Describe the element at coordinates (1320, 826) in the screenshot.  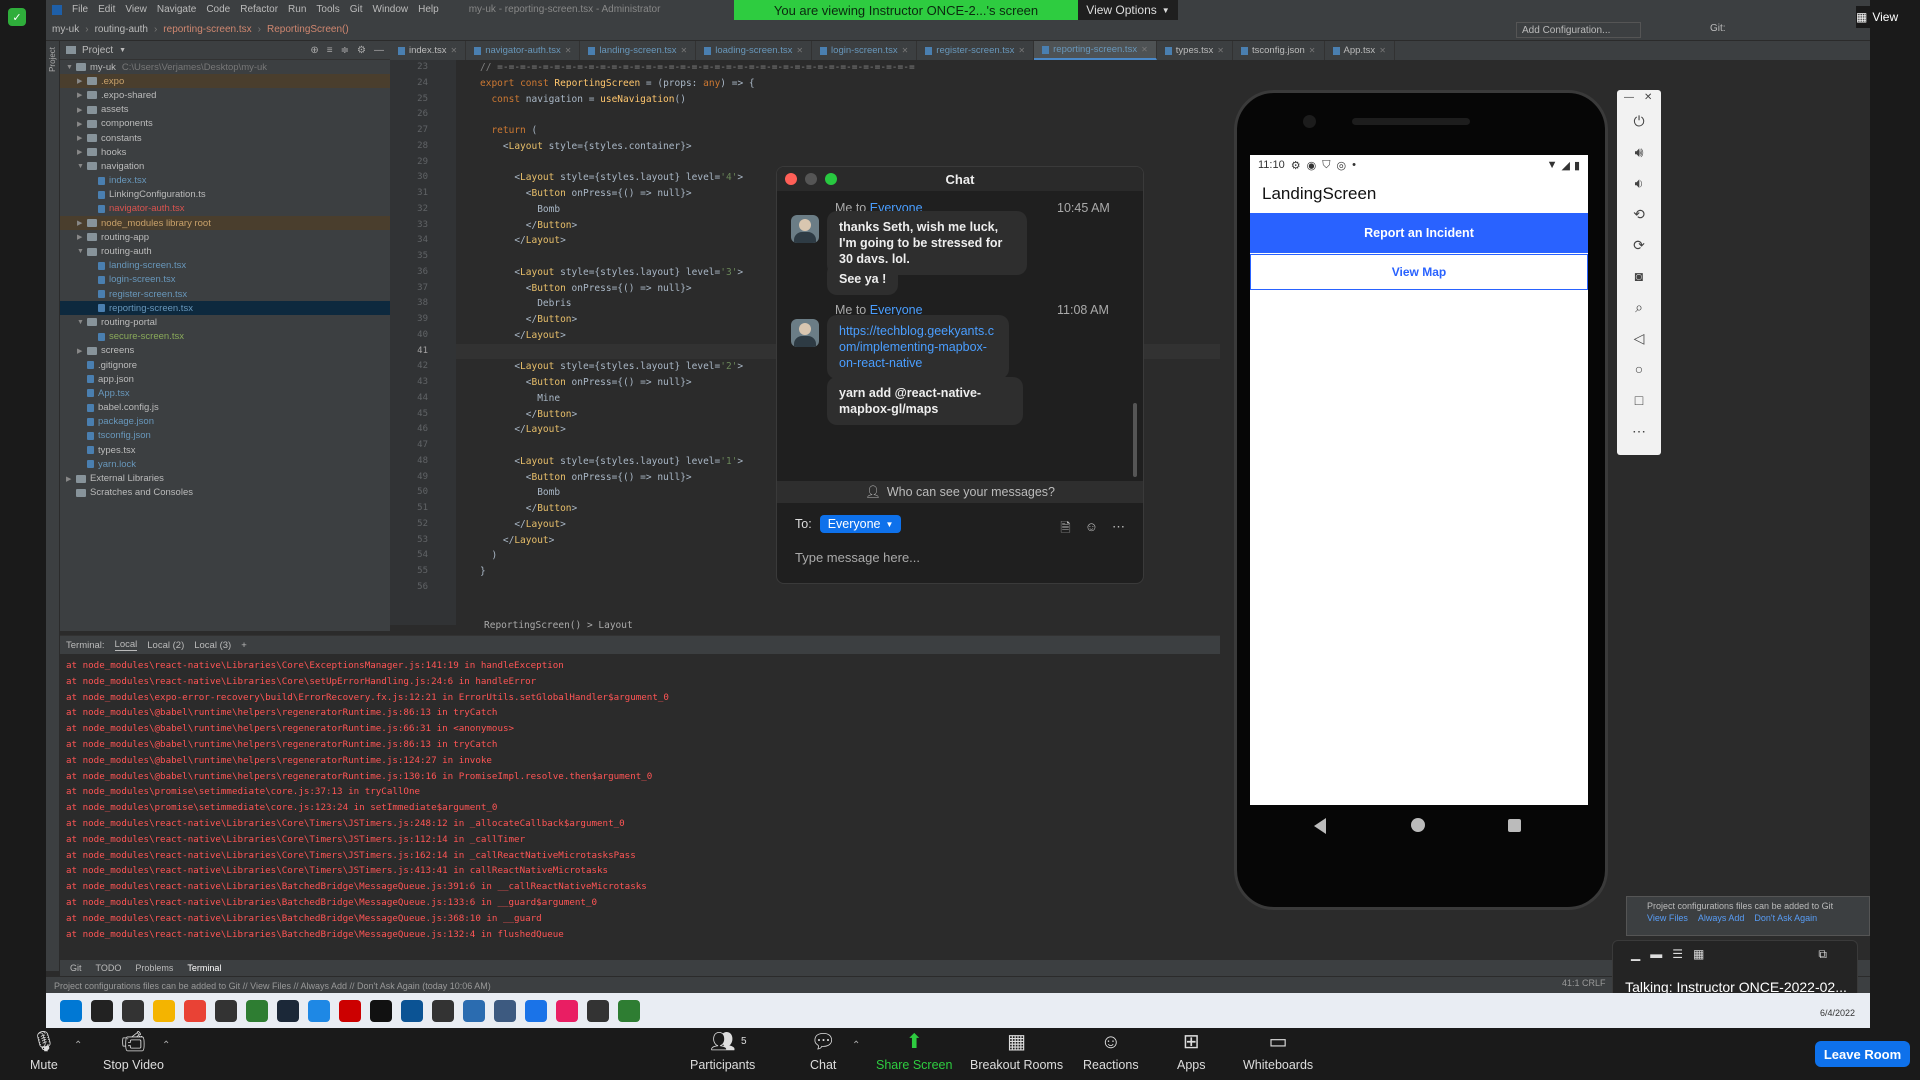
I see `android-back-icon` at that location.